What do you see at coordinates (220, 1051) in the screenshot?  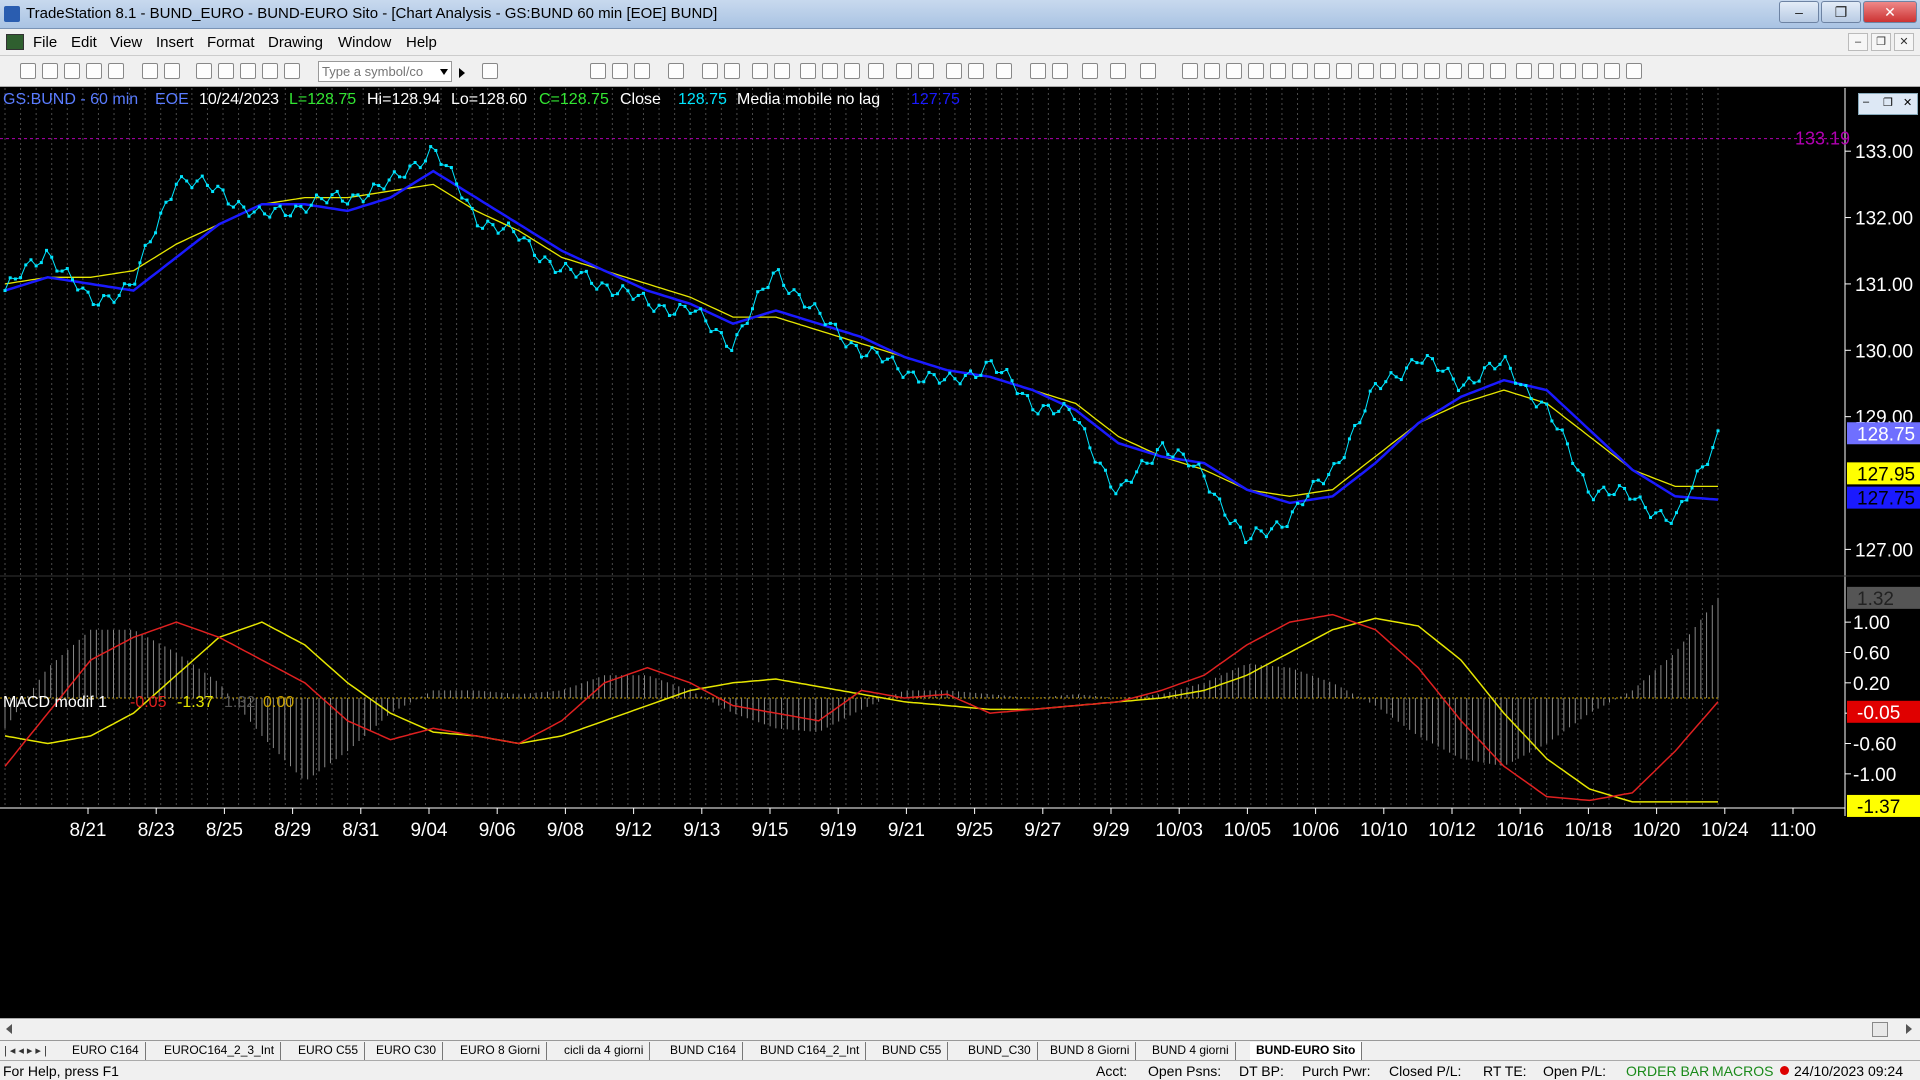 I see `sheet-tab-euroc164-2-3-int: EUROC164_2_3_Int` at bounding box center [220, 1051].